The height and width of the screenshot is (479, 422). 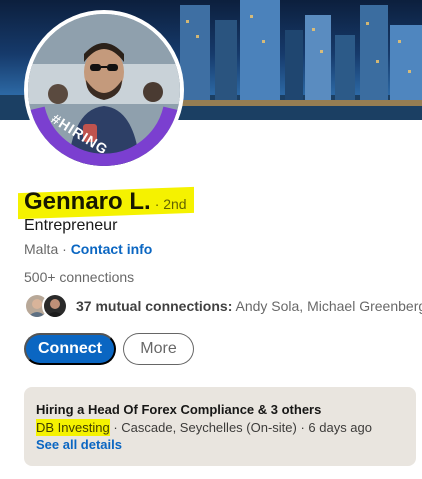 I want to click on mutual-count: 37 mutual connections:, so click(x=154, y=306).